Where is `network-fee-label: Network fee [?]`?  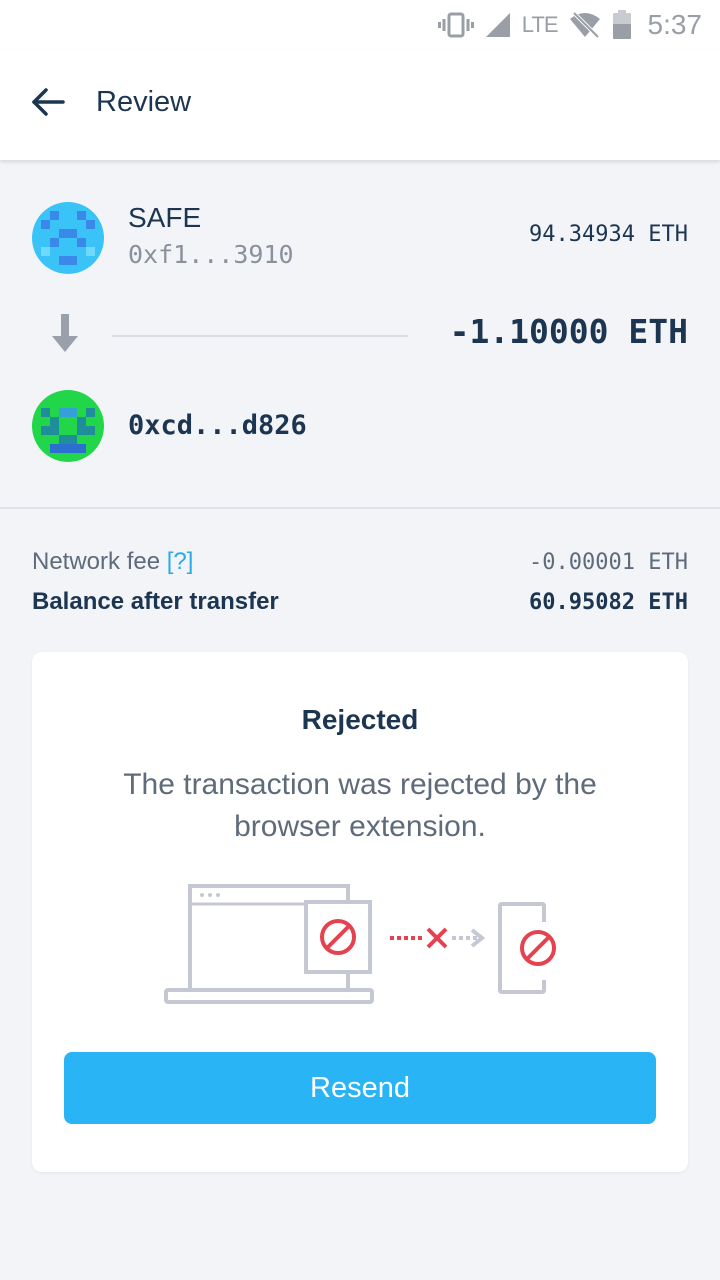
network-fee-label: Network fee [?] is located at coordinates (112, 562).